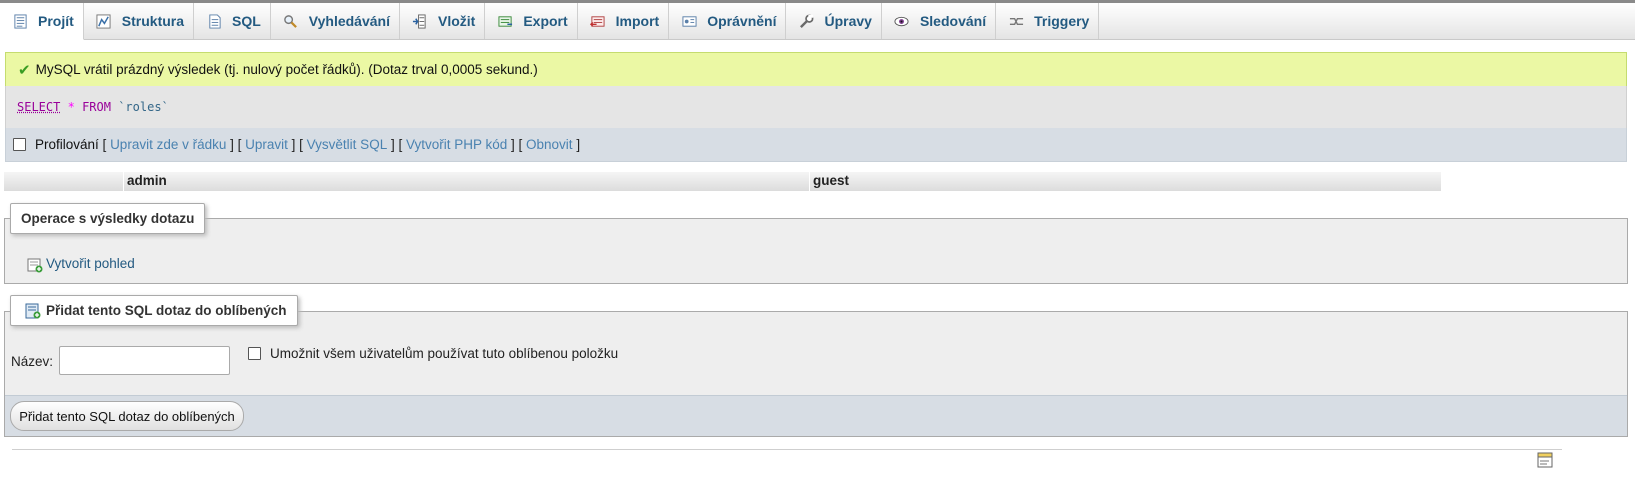 This screenshot has width=1635, height=502. What do you see at coordinates (153, 21) in the screenshot?
I see `tab-label: Struktura` at bounding box center [153, 21].